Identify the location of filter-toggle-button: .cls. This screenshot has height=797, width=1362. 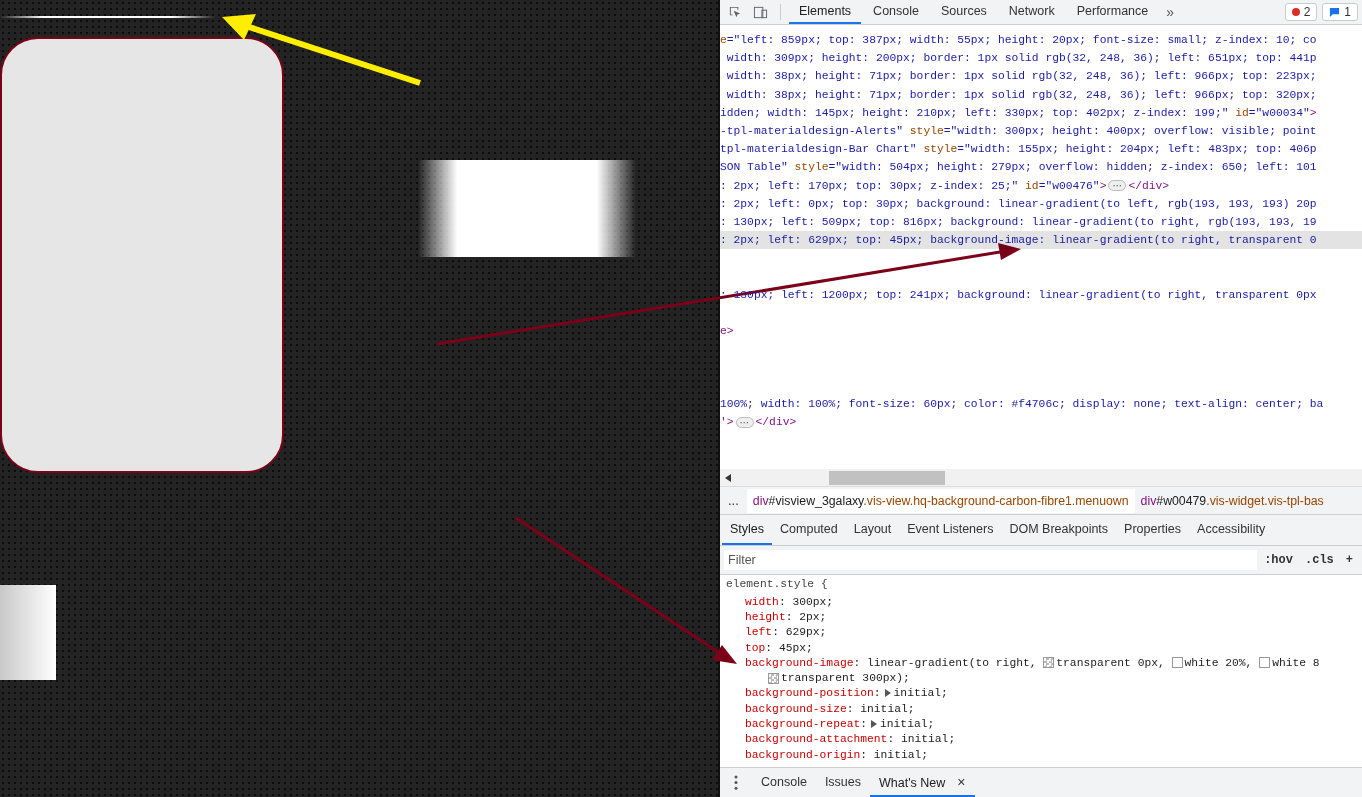
(1319, 560).